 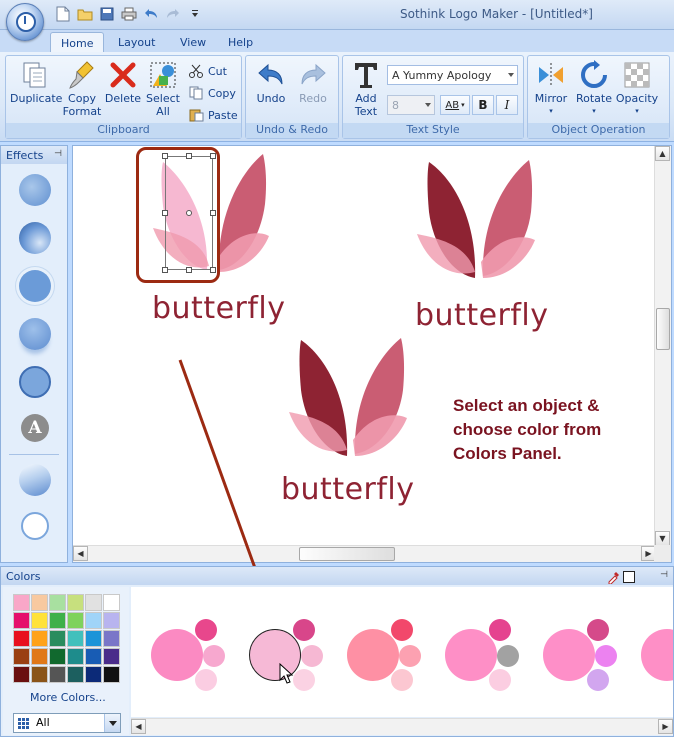 I want to click on copy-button: Copy, so click(x=212, y=93).